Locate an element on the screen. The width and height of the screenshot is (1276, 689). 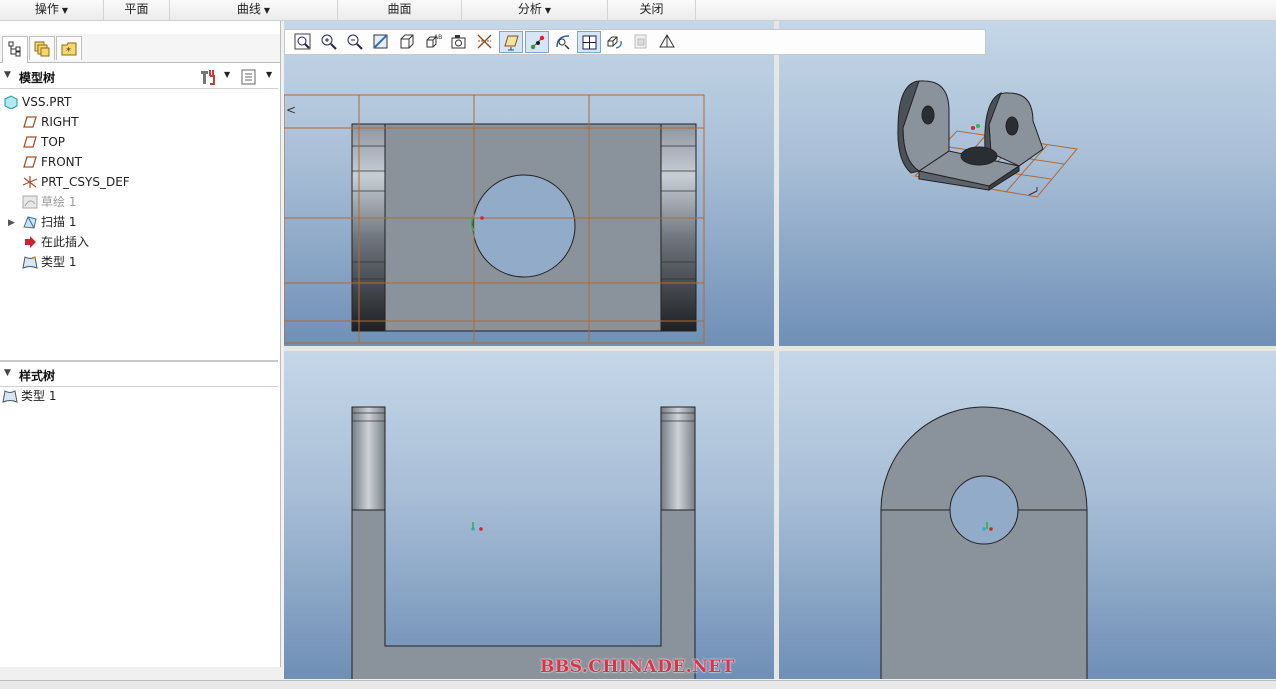
view-orient-button is located at coordinates (615, 42).